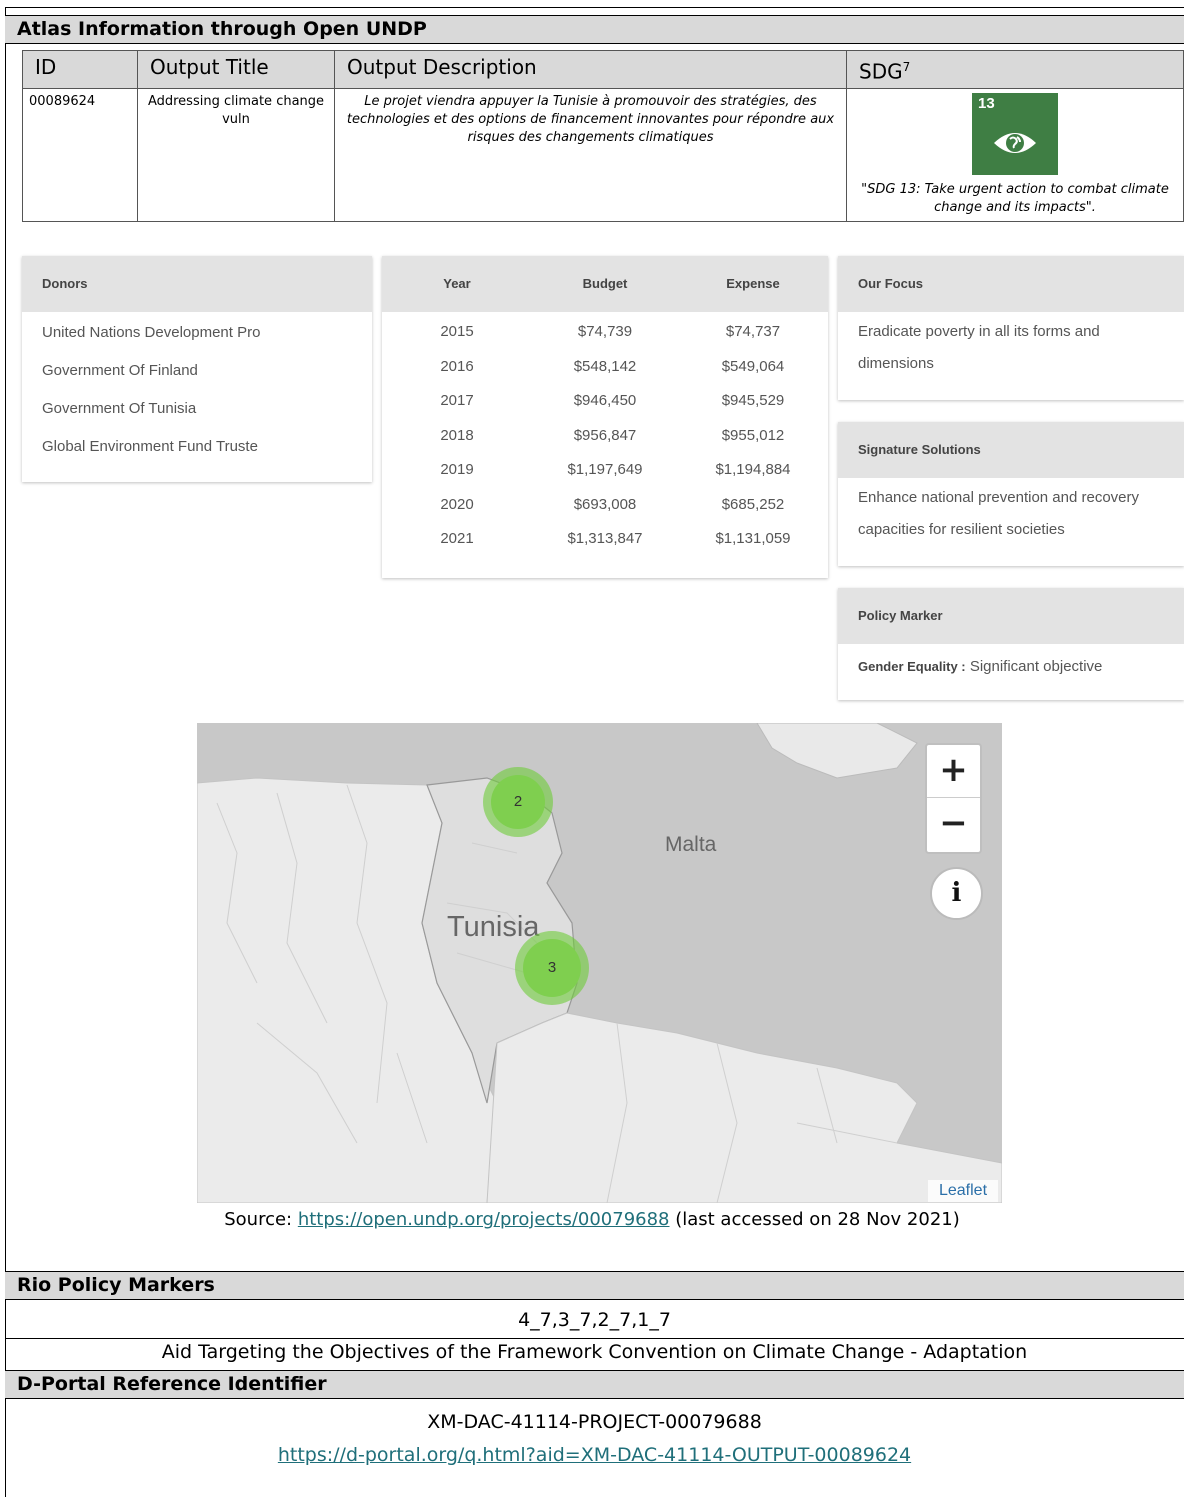 This screenshot has height=1497, width=1184. What do you see at coordinates (753, 435) in the screenshot?
I see `expense-cell: $955,012` at bounding box center [753, 435].